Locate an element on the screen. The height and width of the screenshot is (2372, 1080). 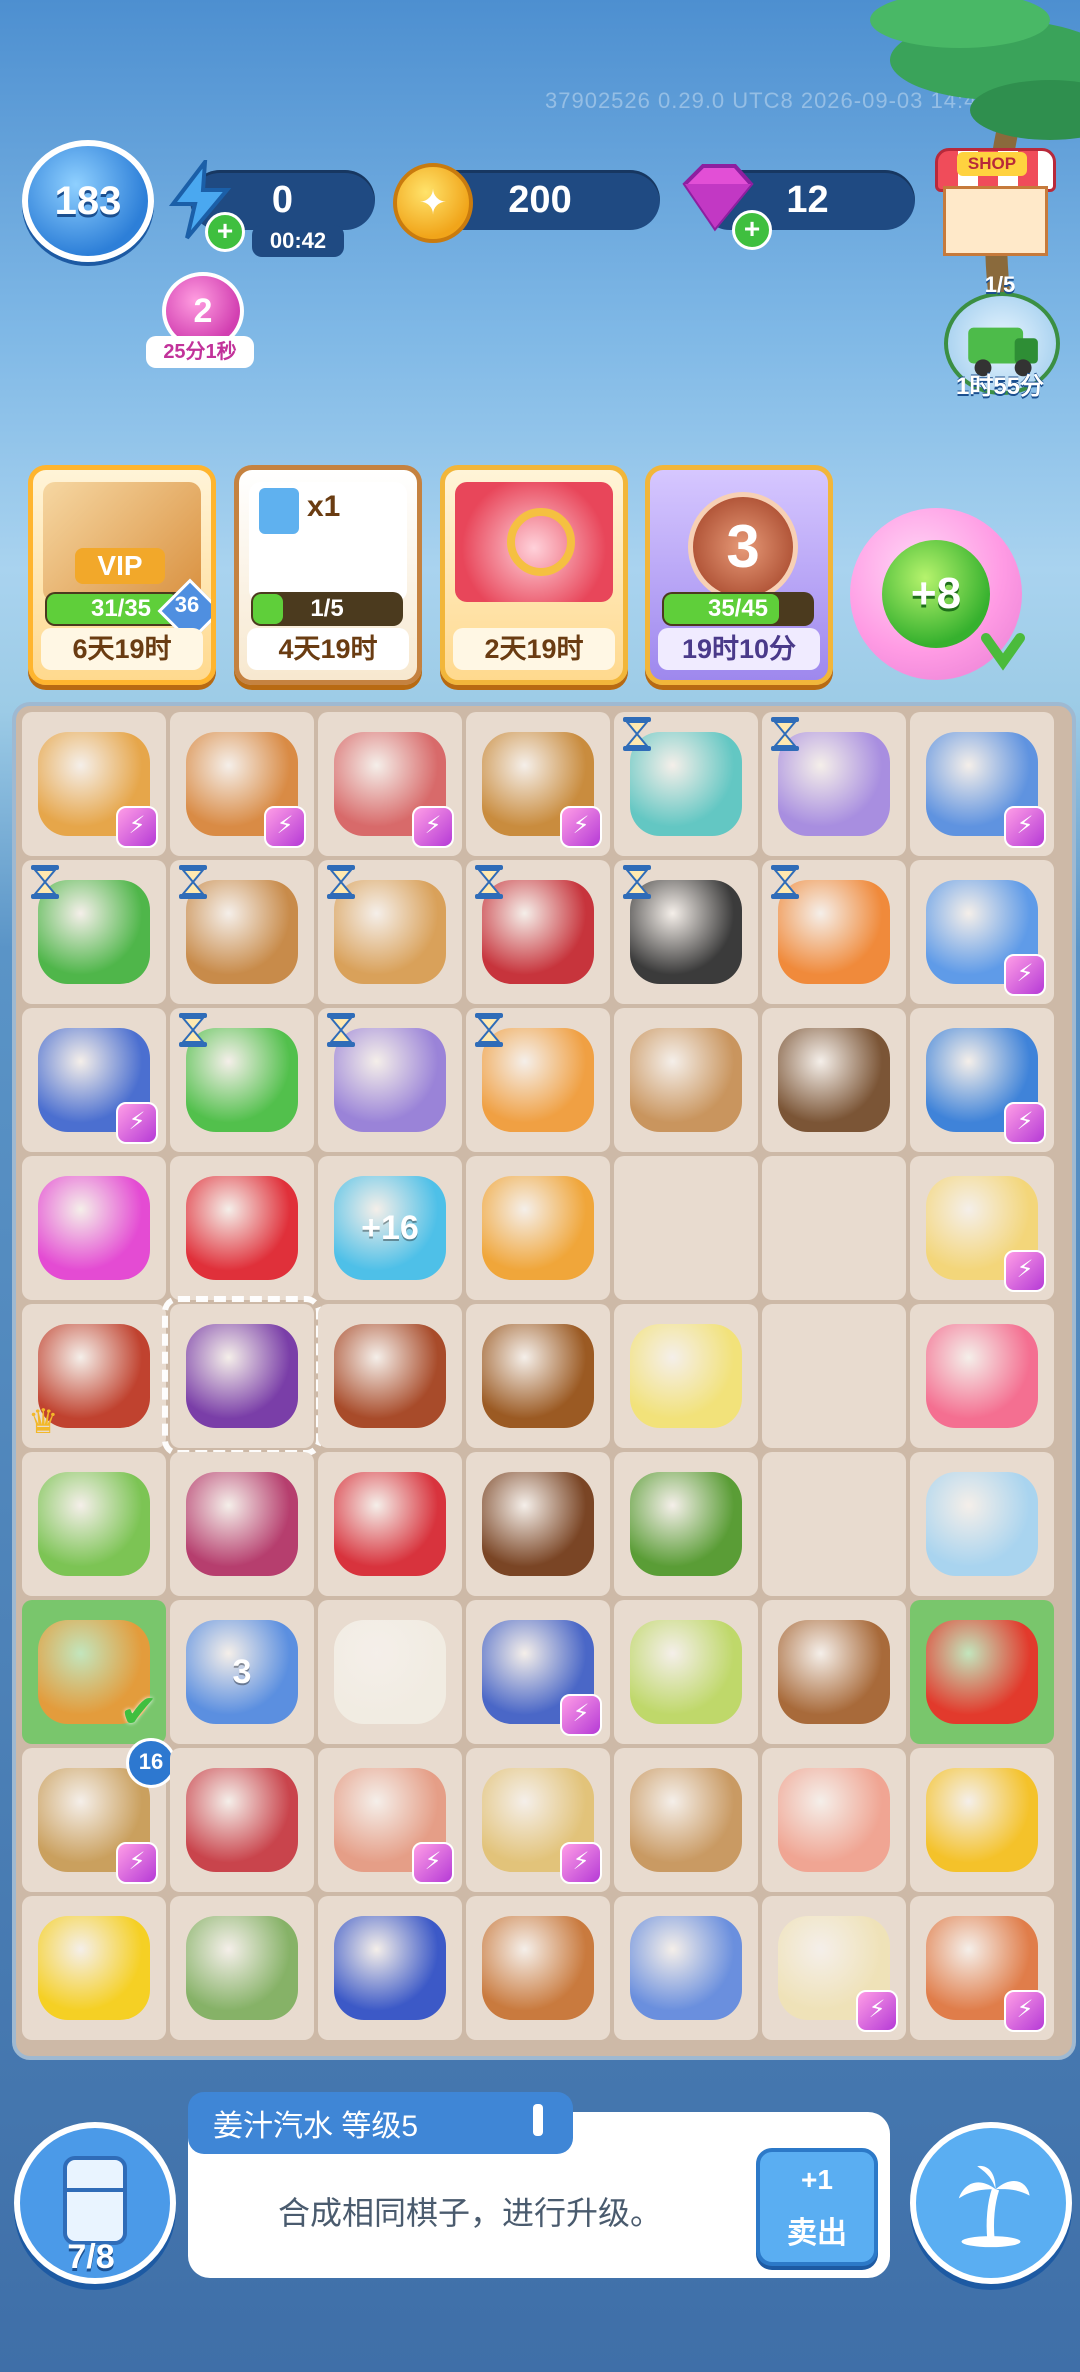
tea-leaves-item is located at coordinates (686, 1524).